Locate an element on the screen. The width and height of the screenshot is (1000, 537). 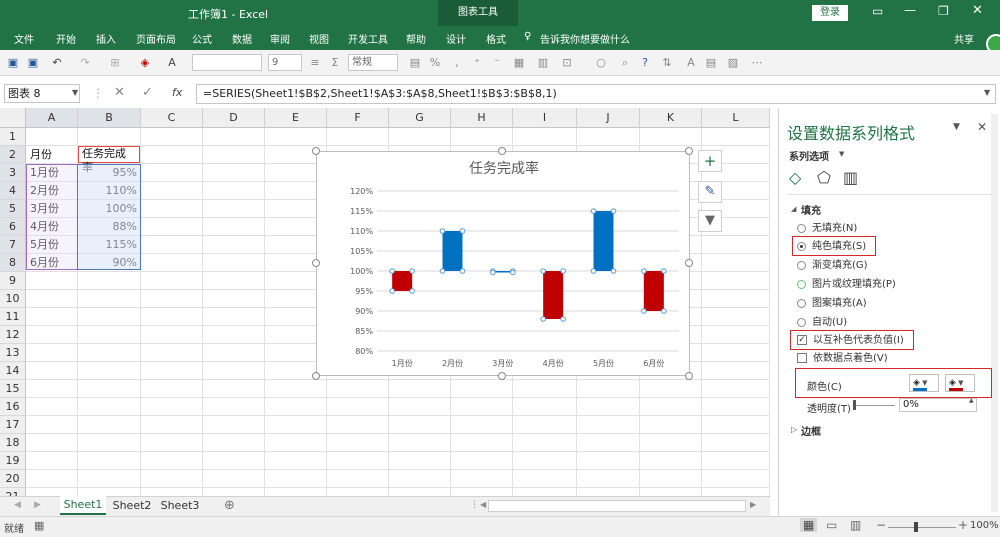
cell-b7: 115% is located at coordinates (109, 244).